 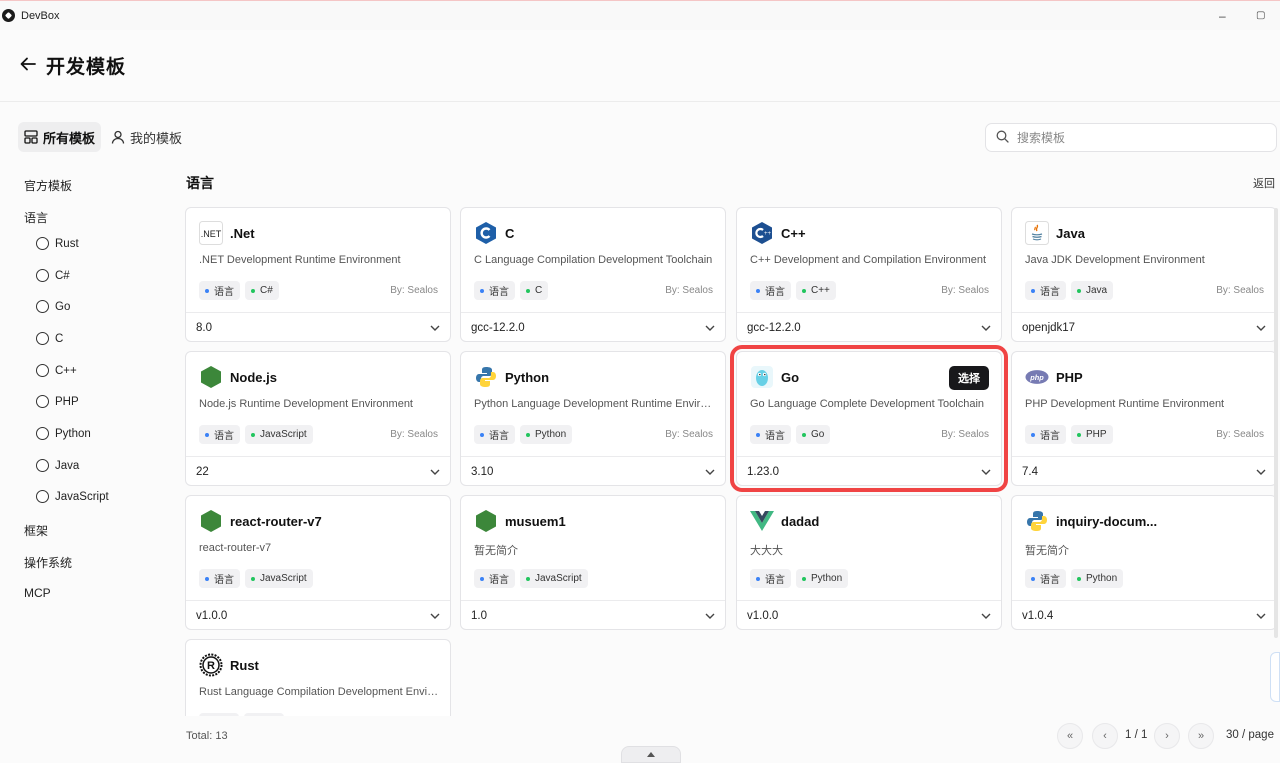 What do you see at coordinates (1092, 434) in the screenshot?
I see `tag-lang: PHP` at bounding box center [1092, 434].